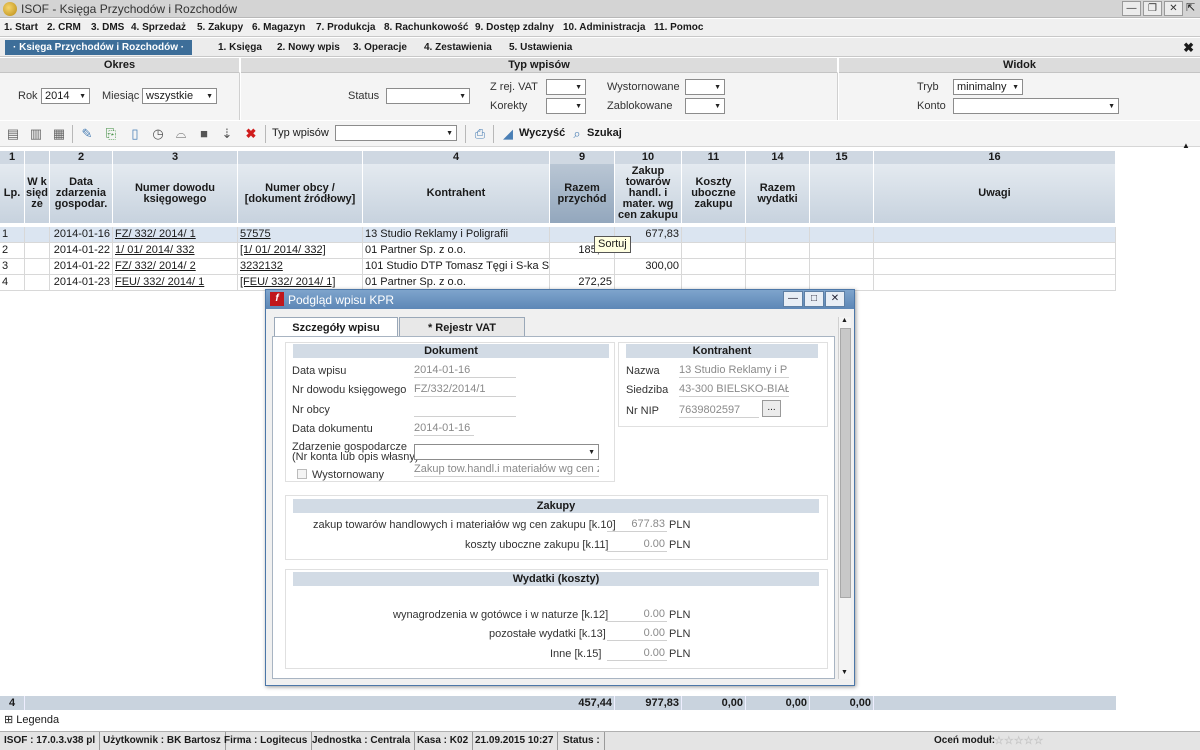 The width and height of the screenshot is (1200, 750). What do you see at coordinates (175, 193) in the screenshot?
I see `header-nr-dowodu: Numer dowodu księgowego` at bounding box center [175, 193].